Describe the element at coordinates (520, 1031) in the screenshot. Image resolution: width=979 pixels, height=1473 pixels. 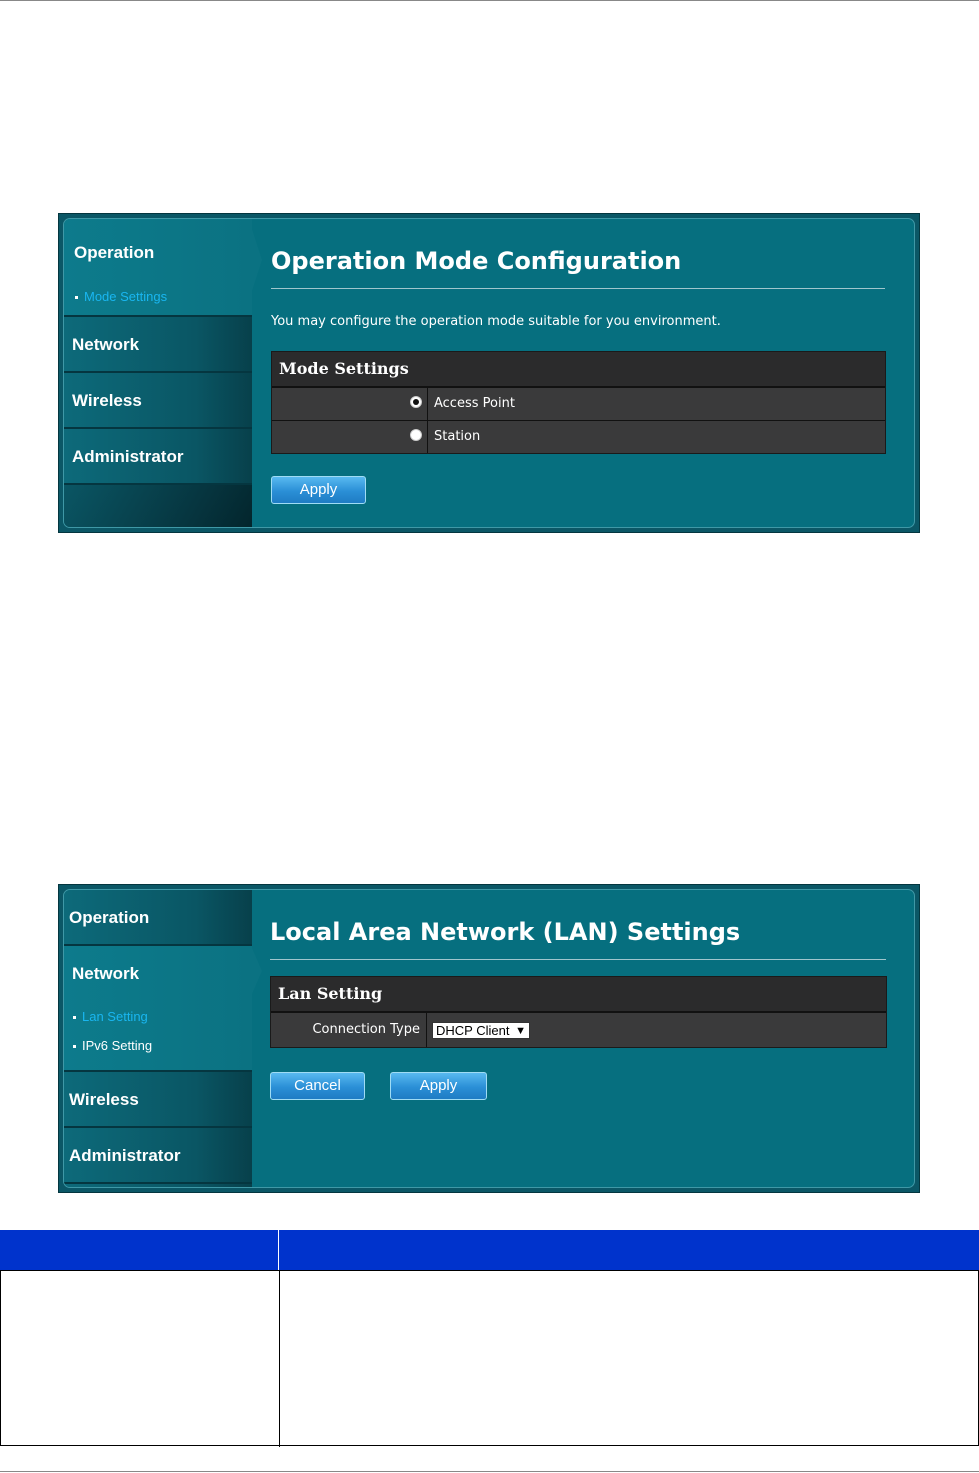
I see `chevron-down-icon: ▼` at that location.